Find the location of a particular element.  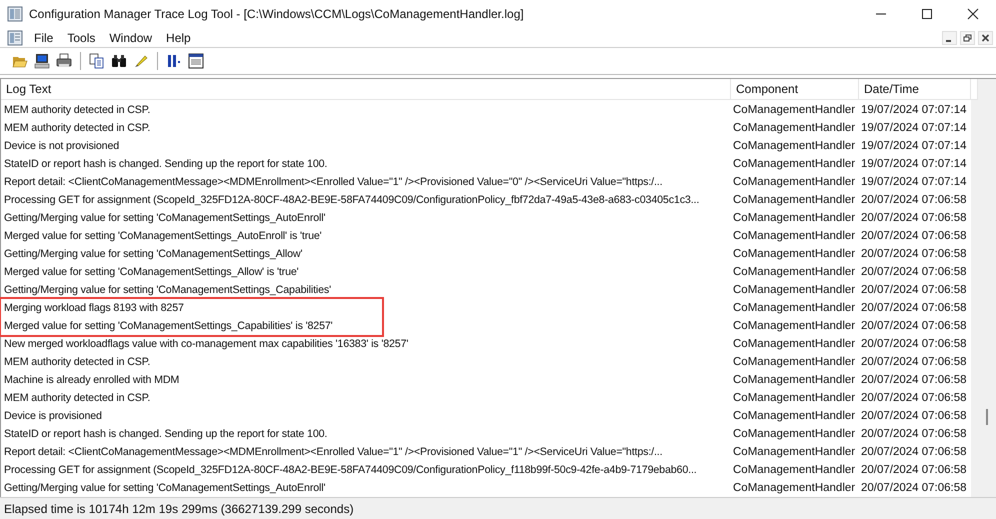

menu-item: File is located at coordinates (43, 37).